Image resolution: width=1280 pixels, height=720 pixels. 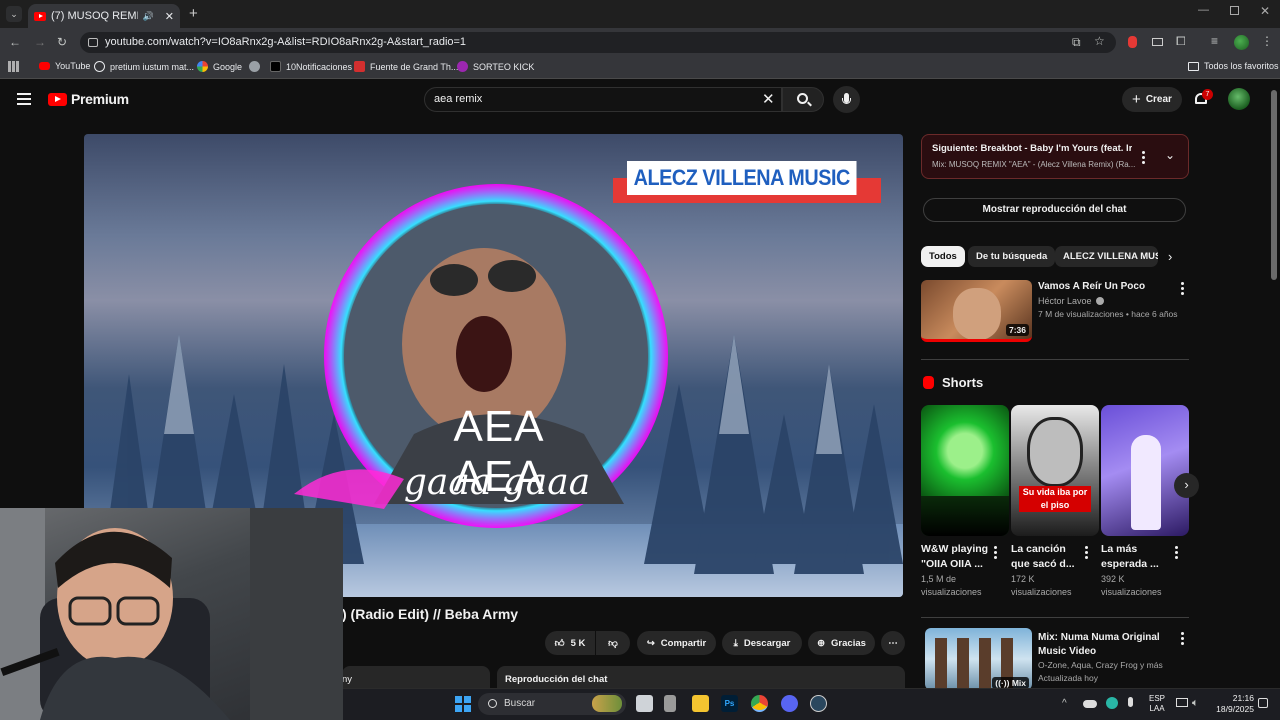 I want to click on youtube-premium-logo: Premium, so click(x=88, y=99).